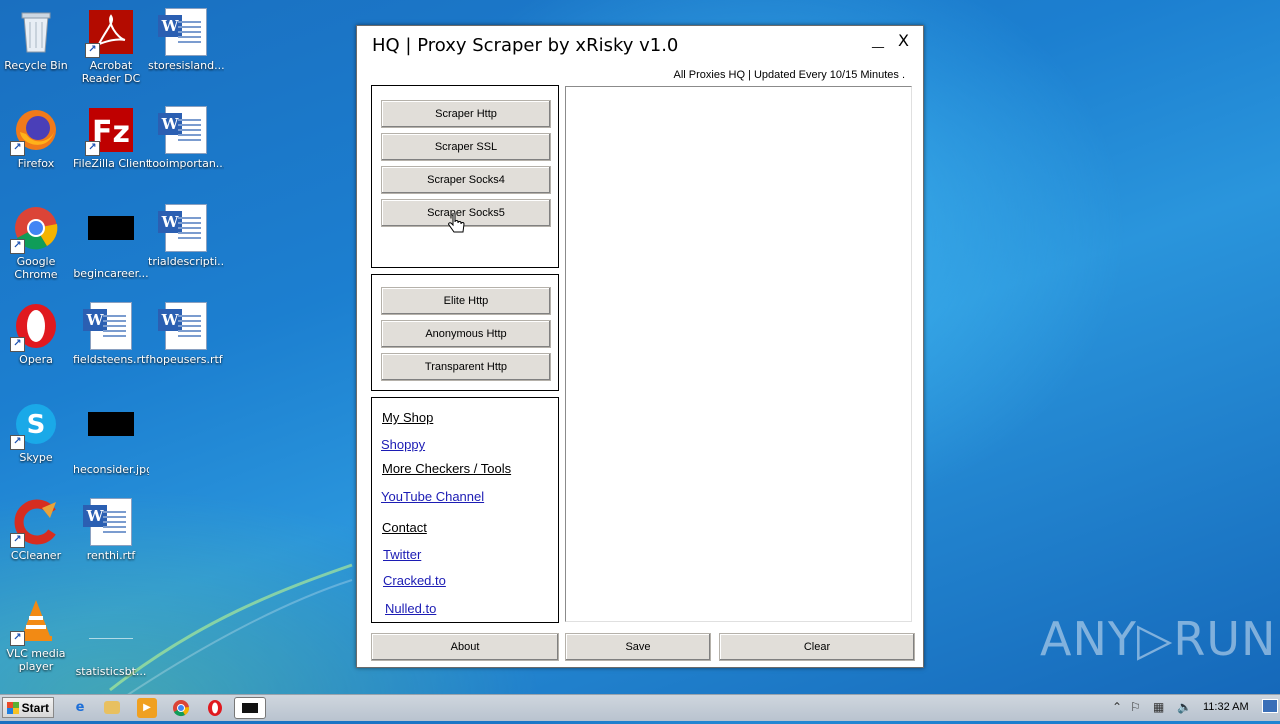 The height and width of the screenshot is (724, 1280). I want to click on watermark: ANY▷RUN, so click(1158, 639).